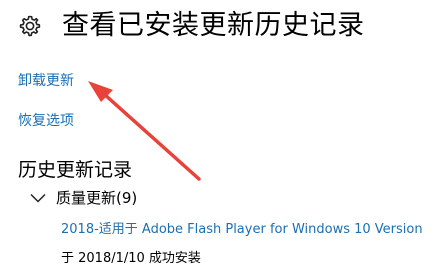  What do you see at coordinates (75, 170) in the screenshot?
I see `history-section-title: 历史更新记录` at bounding box center [75, 170].